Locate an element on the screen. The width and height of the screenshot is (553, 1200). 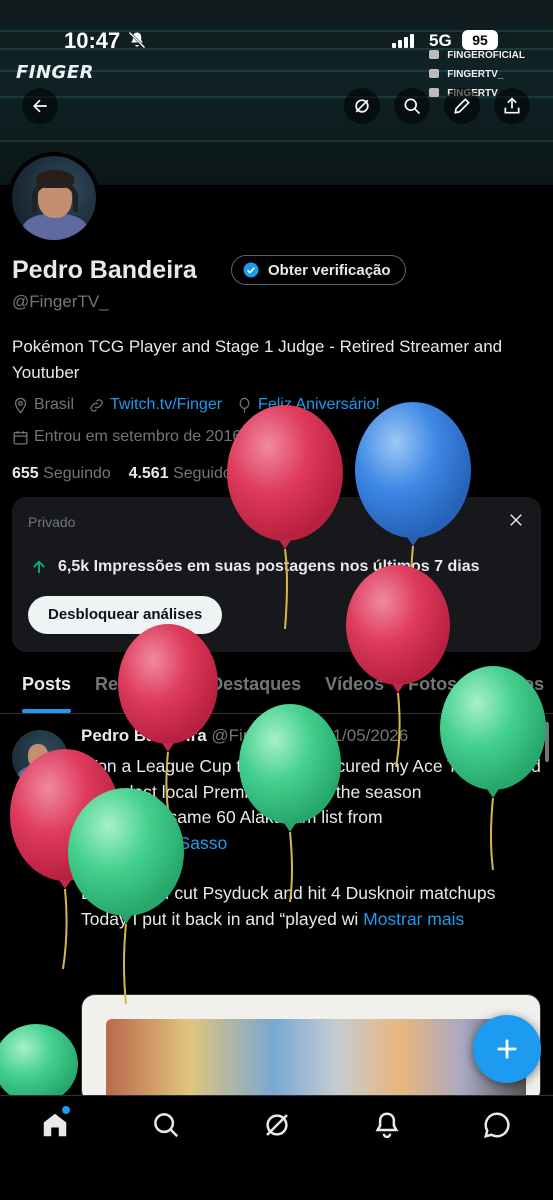
notification-dot is located at coordinates (66, 1110).